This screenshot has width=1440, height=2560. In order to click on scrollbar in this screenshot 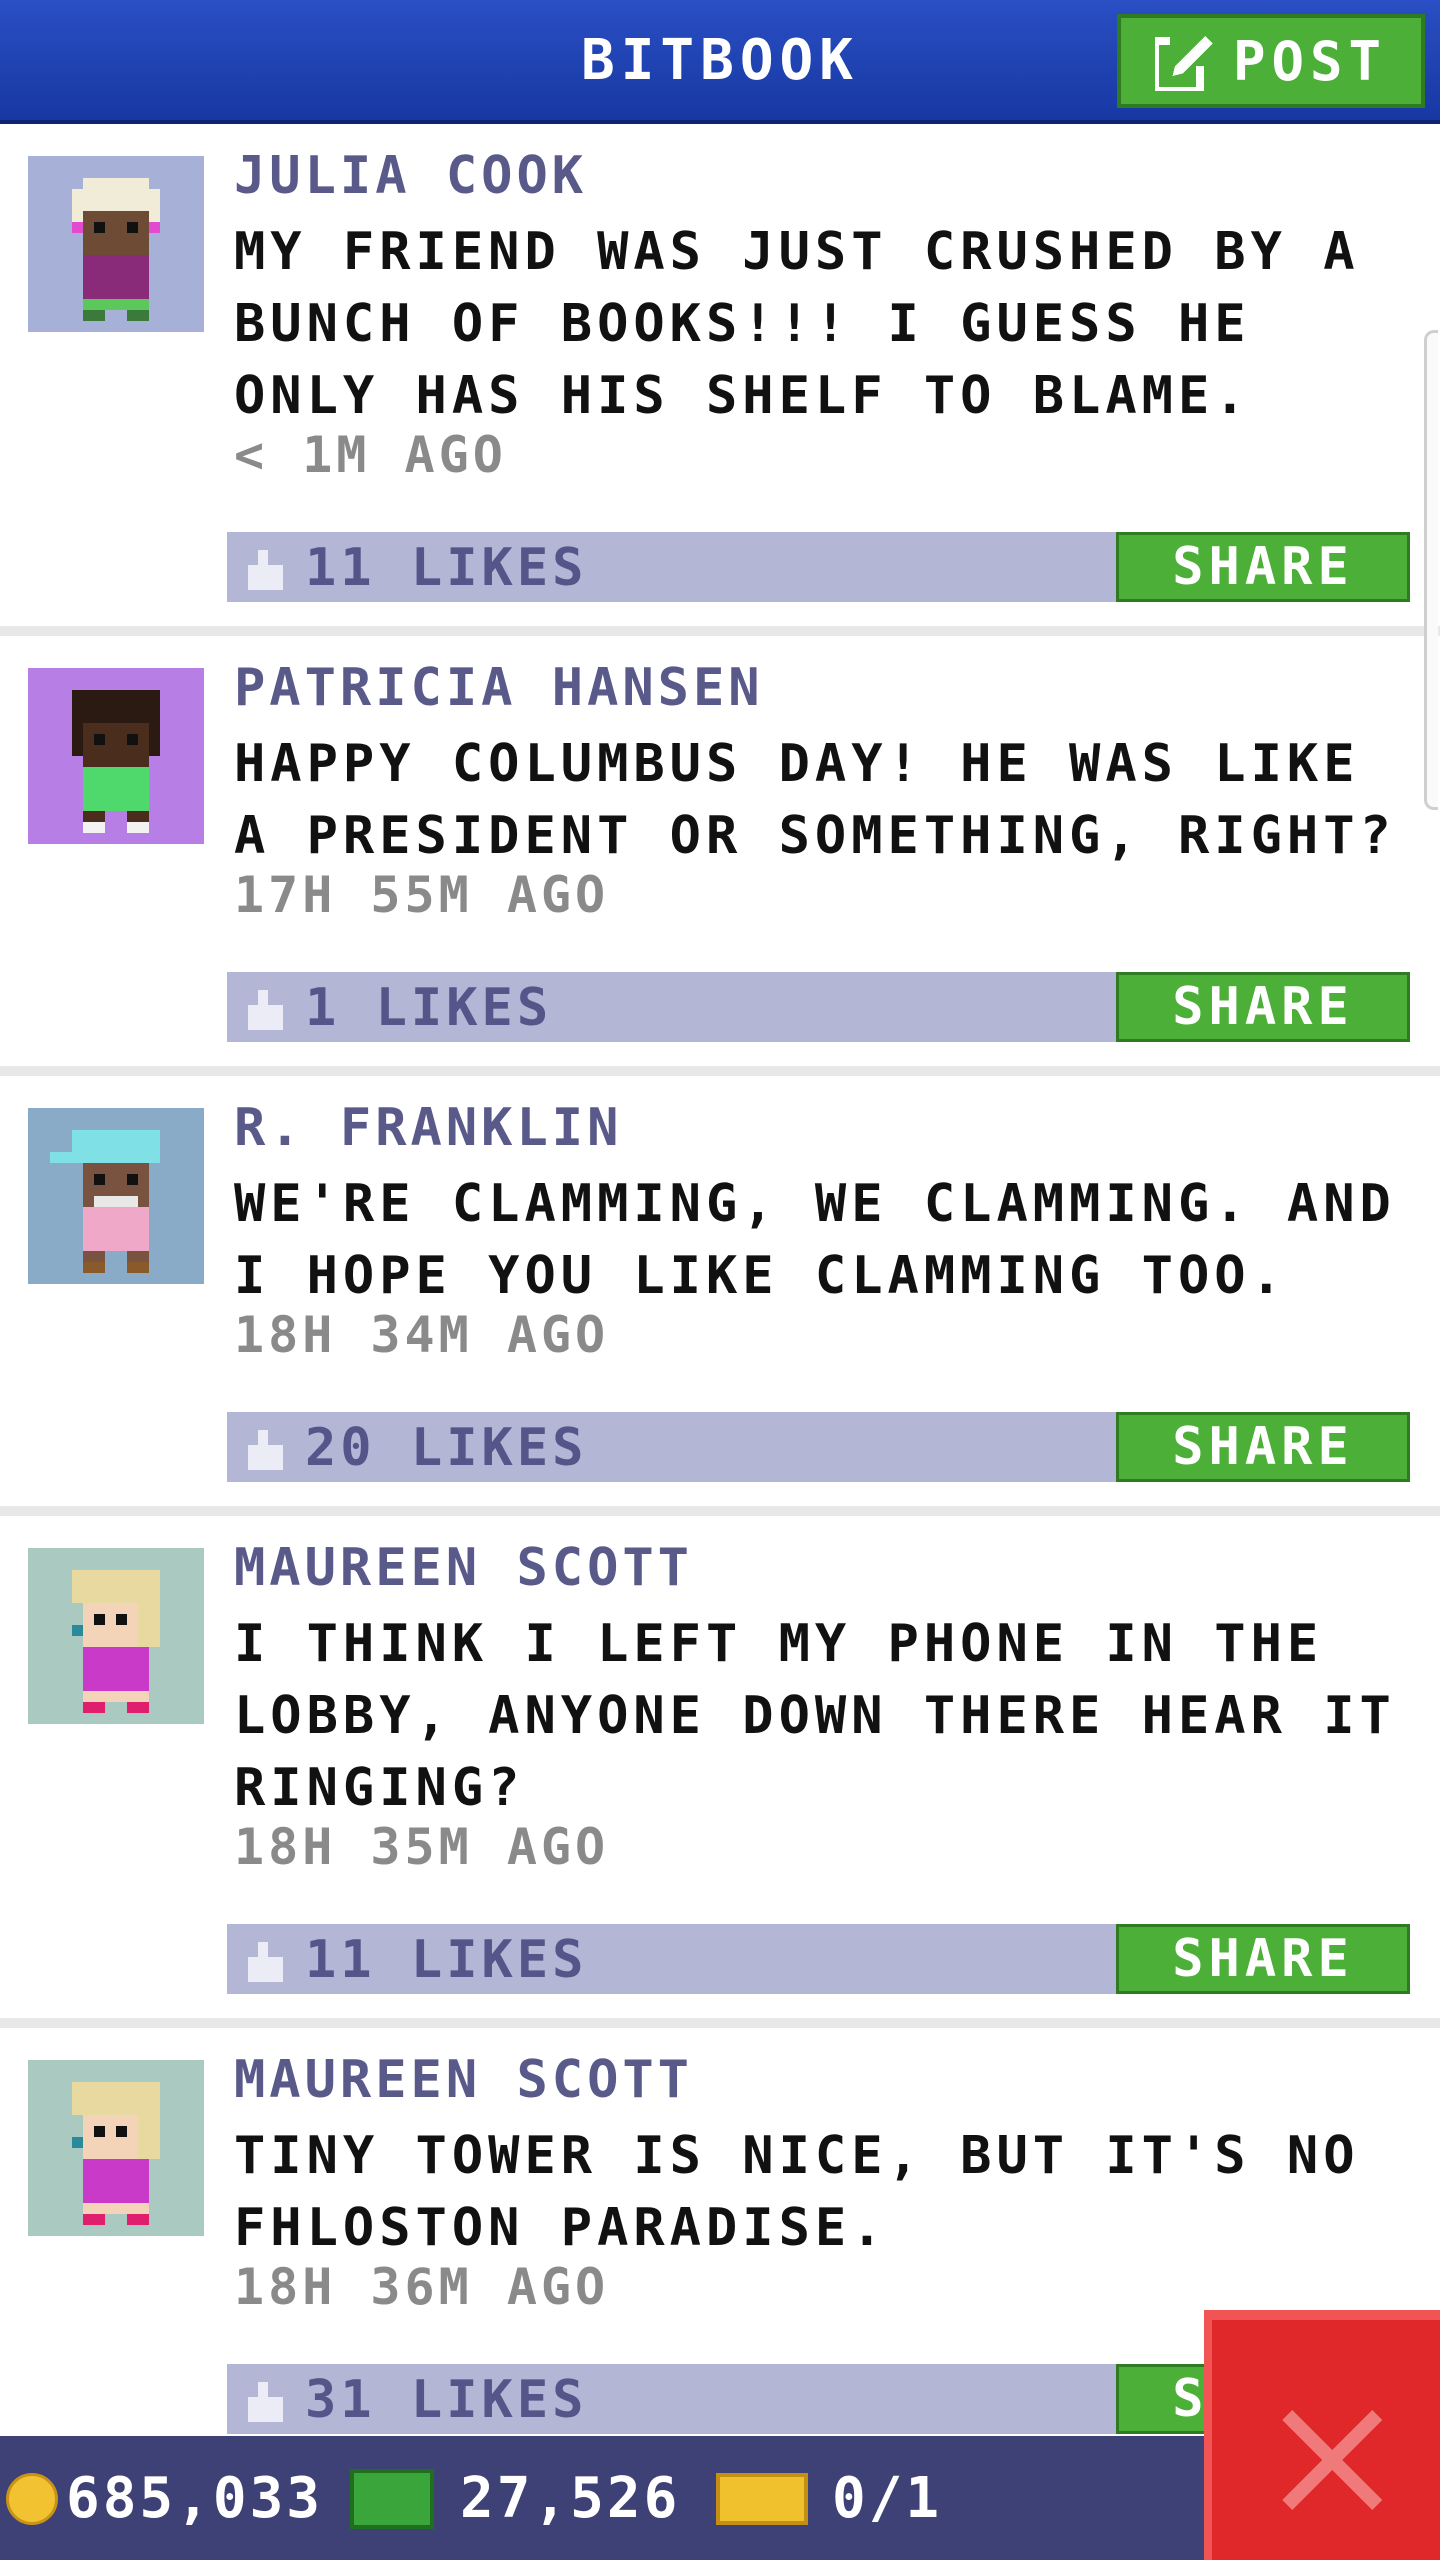, I will do `click(1431, 570)`.